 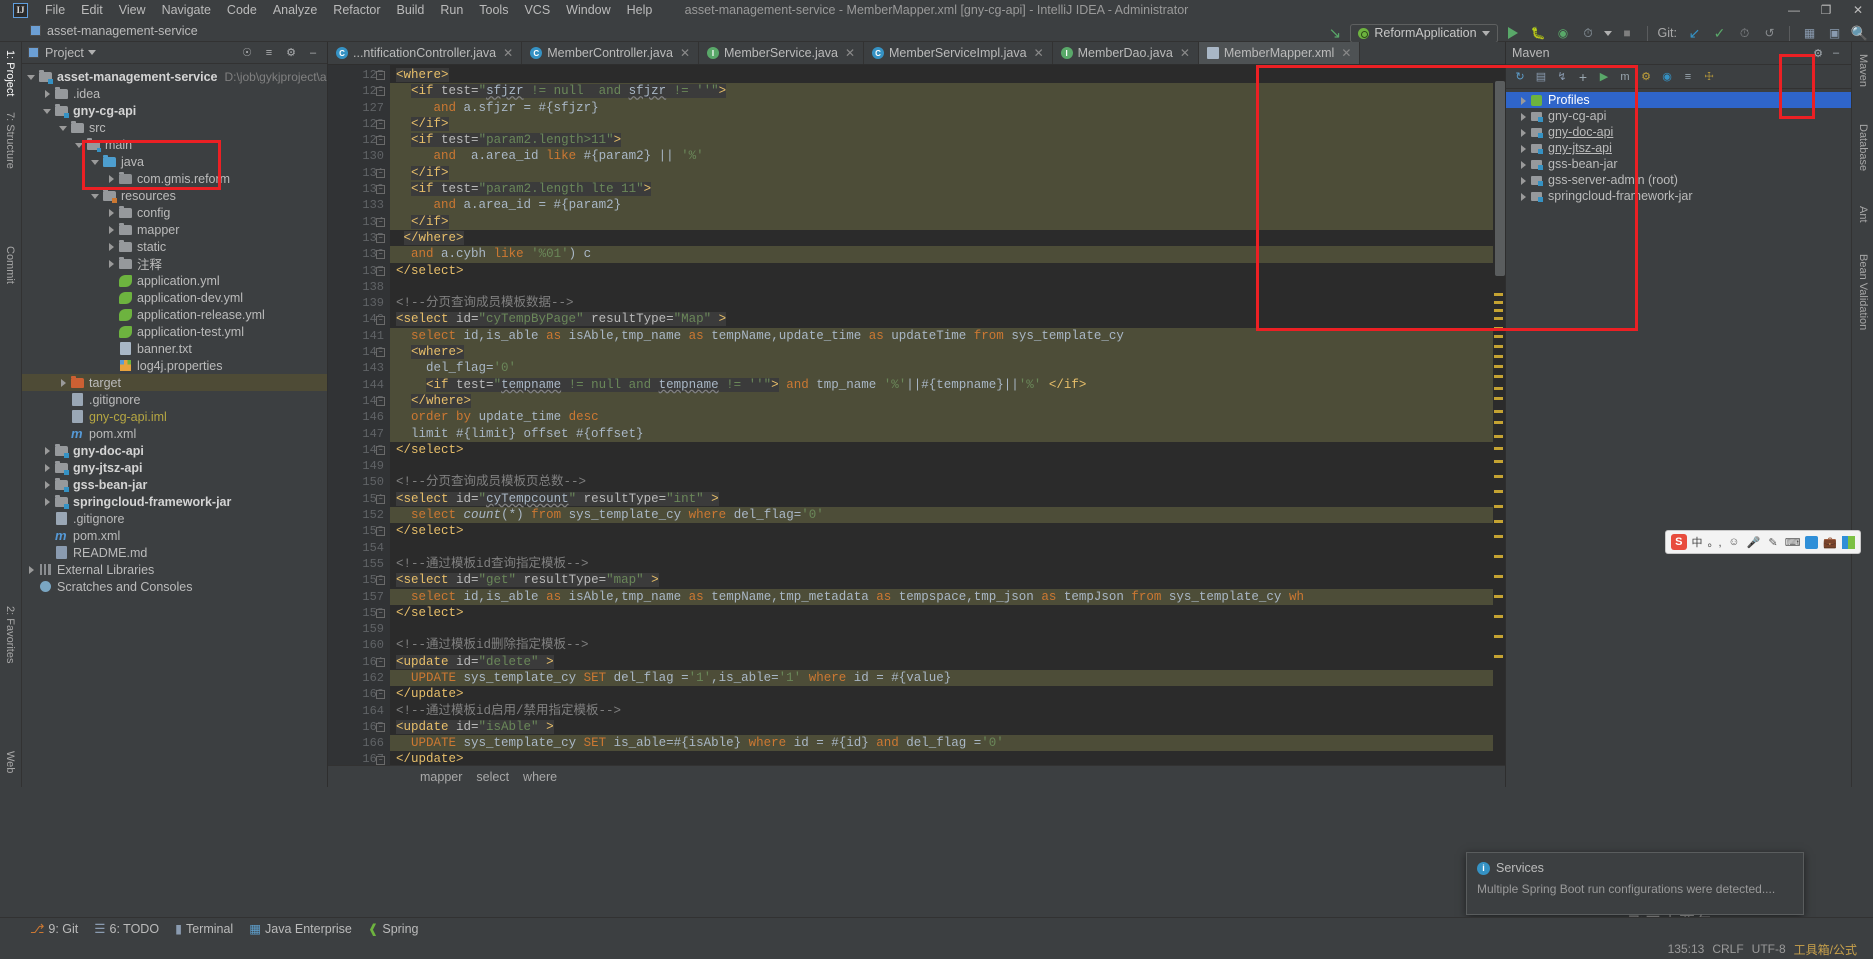 I want to click on menu-run: Run, so click(x=451, y=10).